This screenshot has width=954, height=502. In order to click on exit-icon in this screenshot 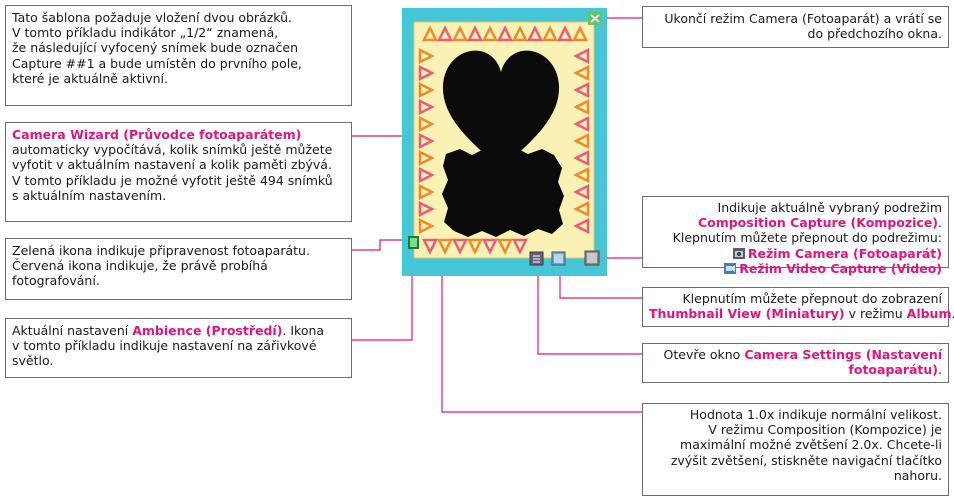, I will do `click(595, 18)`.